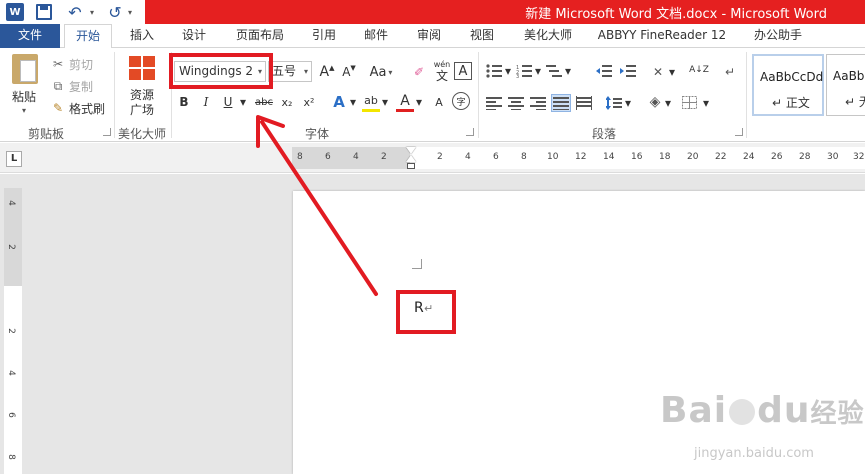  I want to click on vertical-ruler: 4 2 2 4 6 8, so click(13, 331).